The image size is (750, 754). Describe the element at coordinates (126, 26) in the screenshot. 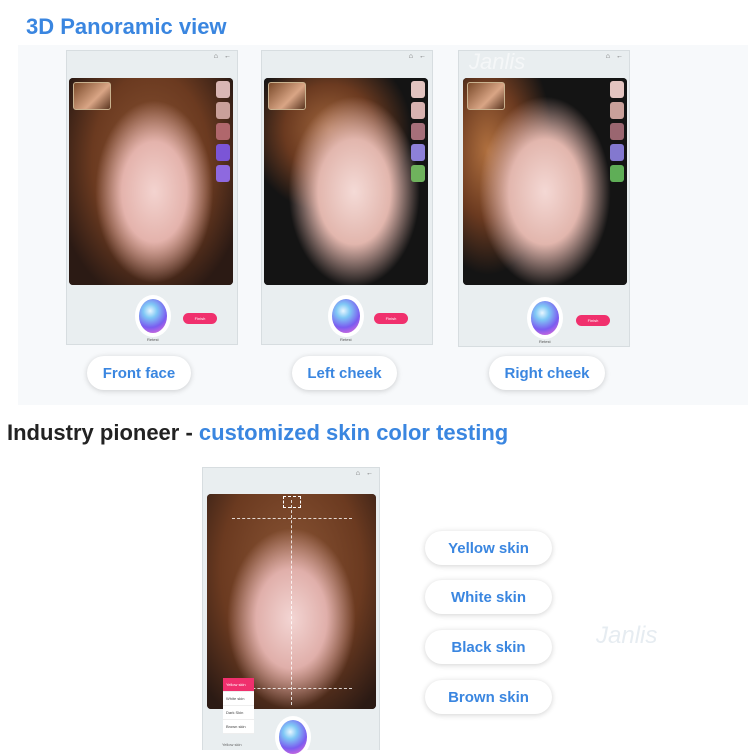

I see `section-title-panoramic: 3D Panoramic view` at that location.